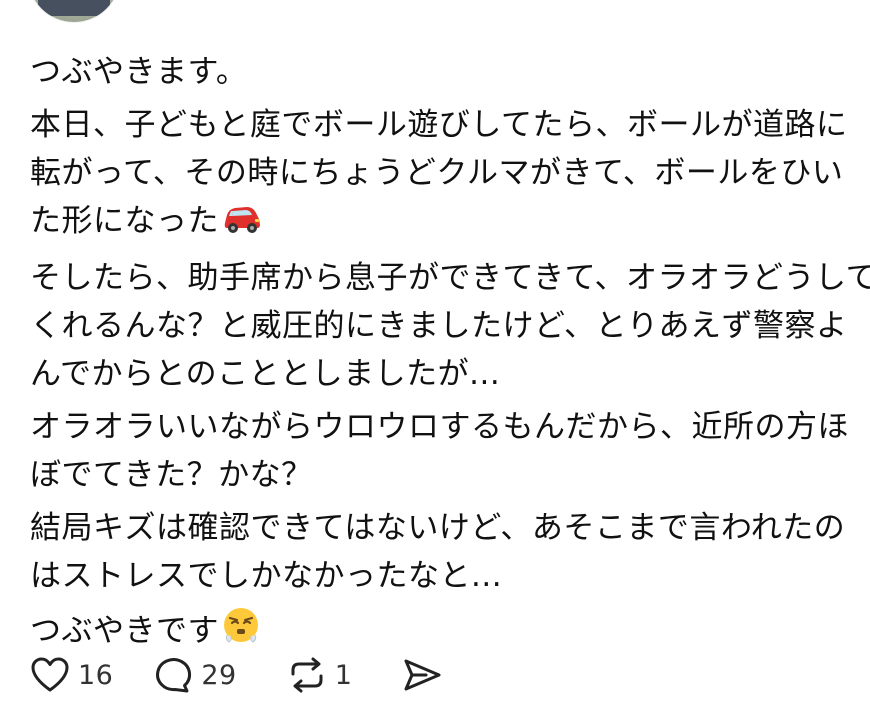 The image size is (870, 709). Describe the element at coordinates (438, 528) in the screenshot. I see `post-line: 結局キズは確認できてはないけど、あそこまで言われたの` at that location.